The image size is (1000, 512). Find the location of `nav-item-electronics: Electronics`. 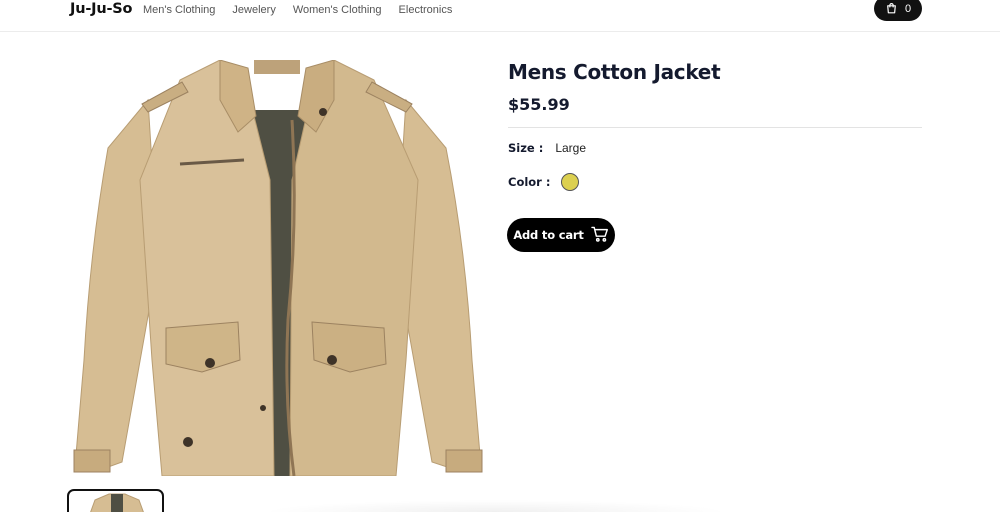

nav-item-electronics: Electronics is located at coordinates (426, 10).